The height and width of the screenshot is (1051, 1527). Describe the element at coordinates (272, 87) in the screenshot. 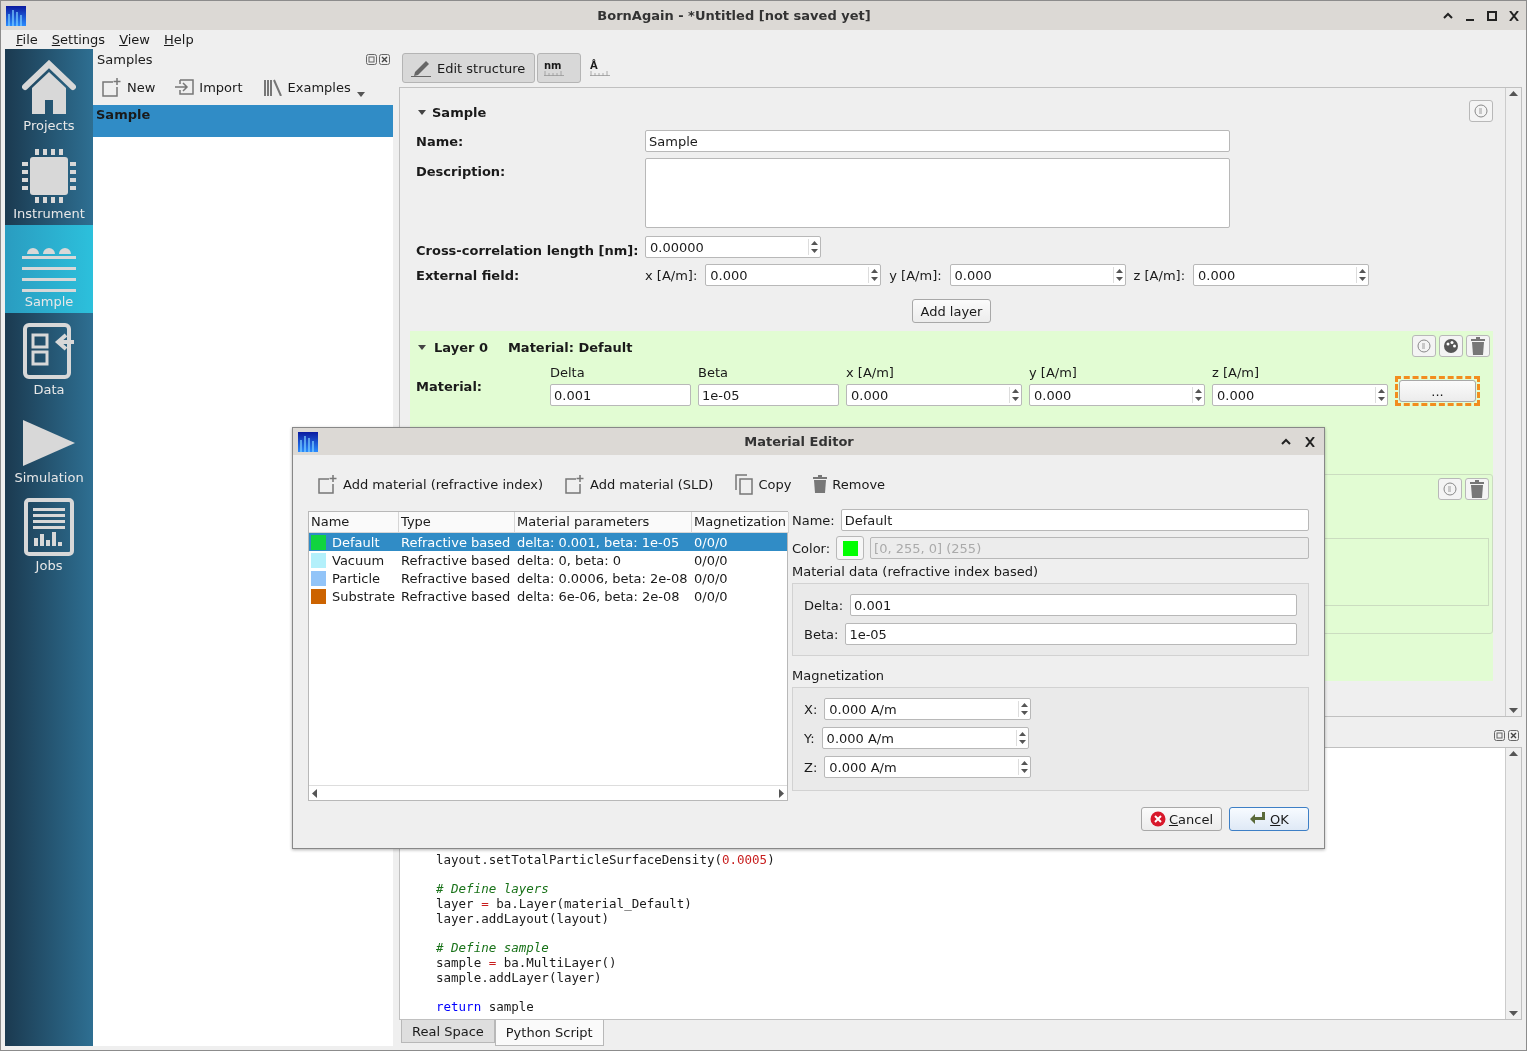

I see `books-icon` at that location.